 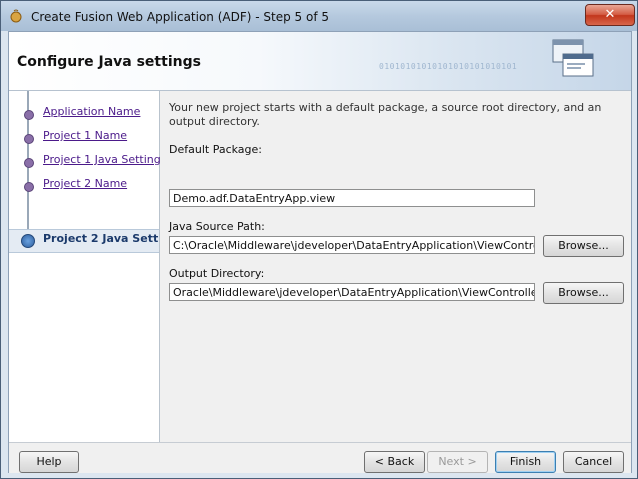 I want to click on step-label: Application Name, so click(x=91, y=111).